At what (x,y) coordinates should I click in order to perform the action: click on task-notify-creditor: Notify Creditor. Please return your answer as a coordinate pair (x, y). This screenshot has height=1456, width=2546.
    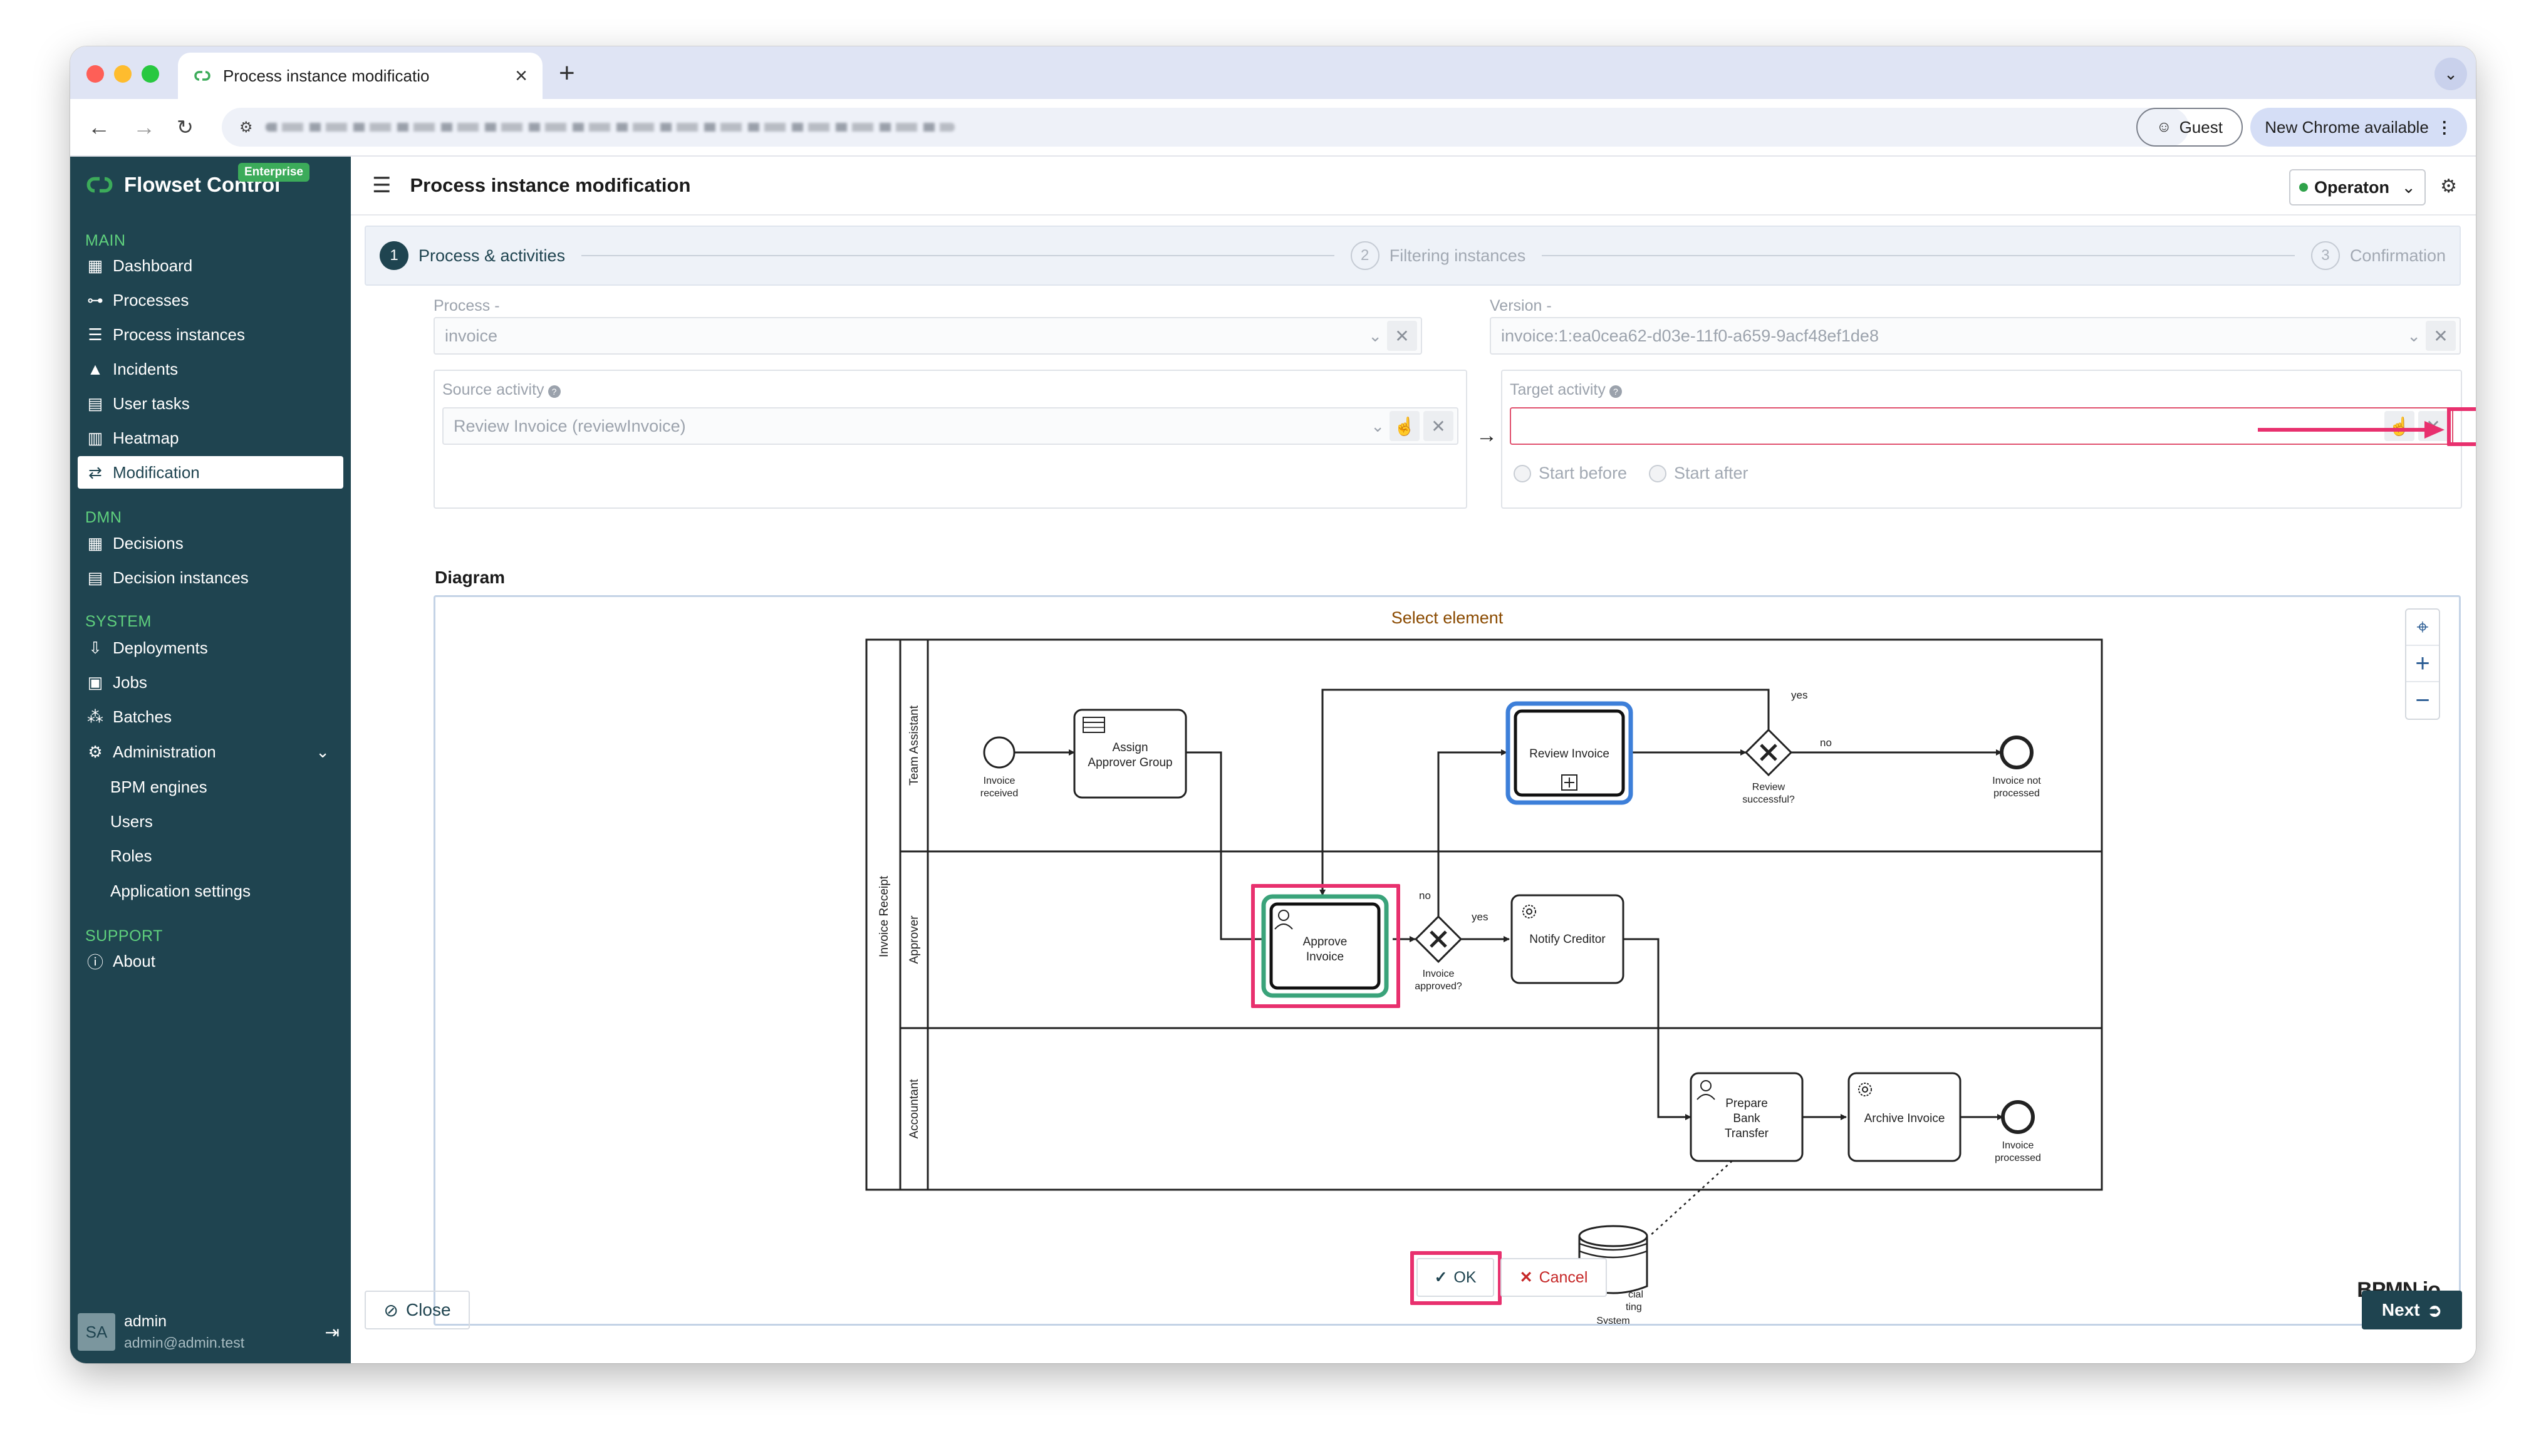
    Looking at the image, I should click on (1567, 939).